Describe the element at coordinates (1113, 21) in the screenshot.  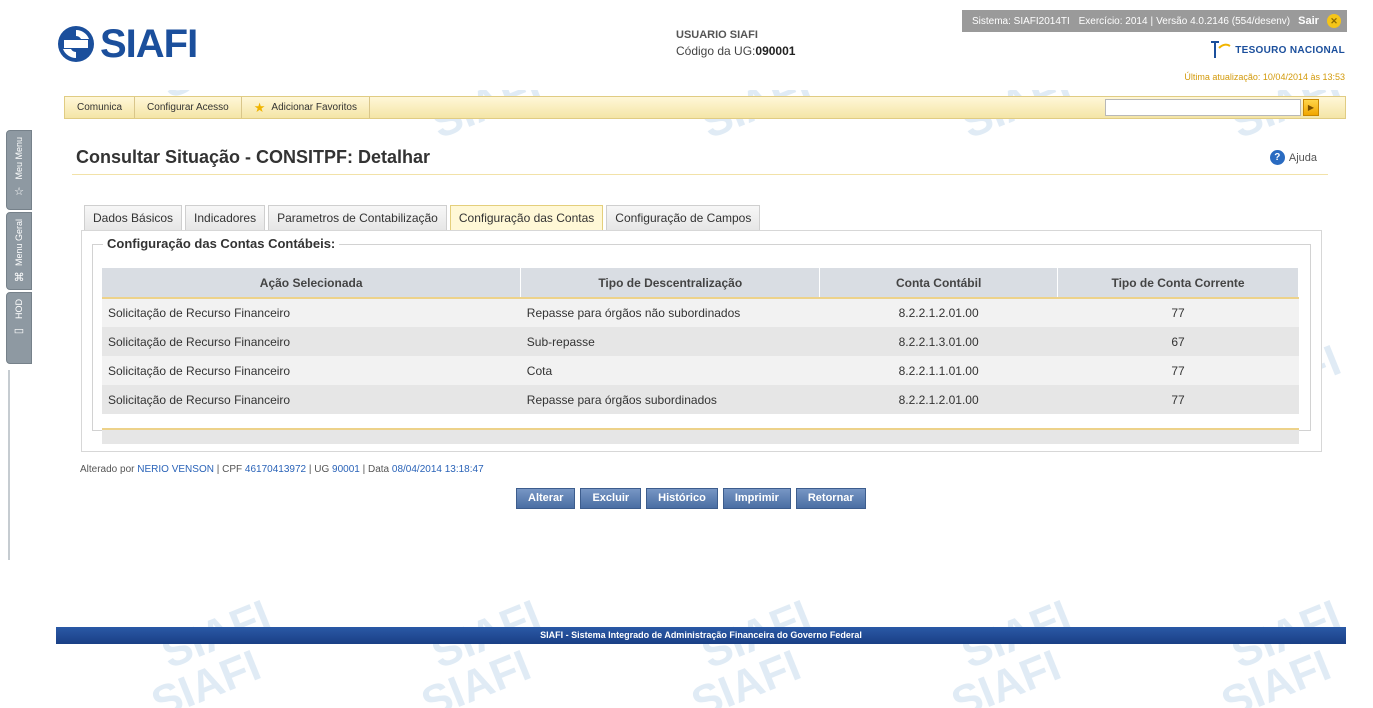
I see `system-exercicio: Exercício: 2014` at that location.